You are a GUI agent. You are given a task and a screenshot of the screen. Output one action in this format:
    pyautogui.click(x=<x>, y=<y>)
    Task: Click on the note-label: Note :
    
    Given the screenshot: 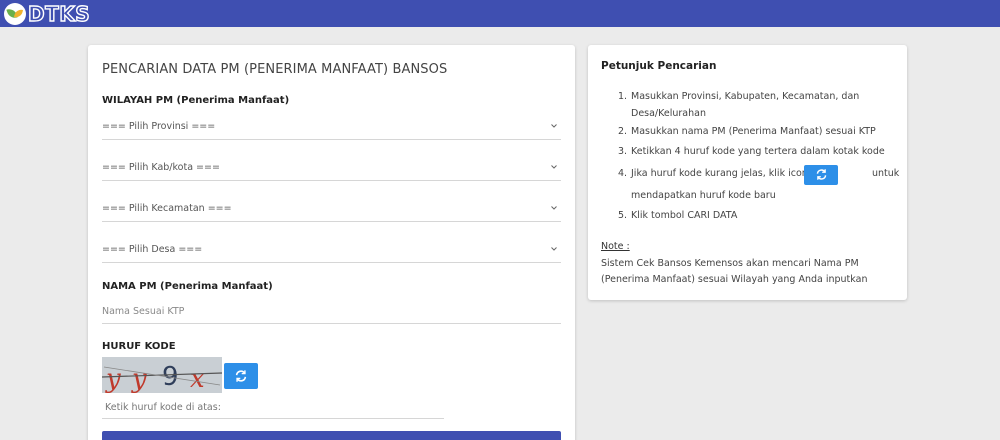 What is the action you would take?
    pyautogui.click(x=615, y=246)
    